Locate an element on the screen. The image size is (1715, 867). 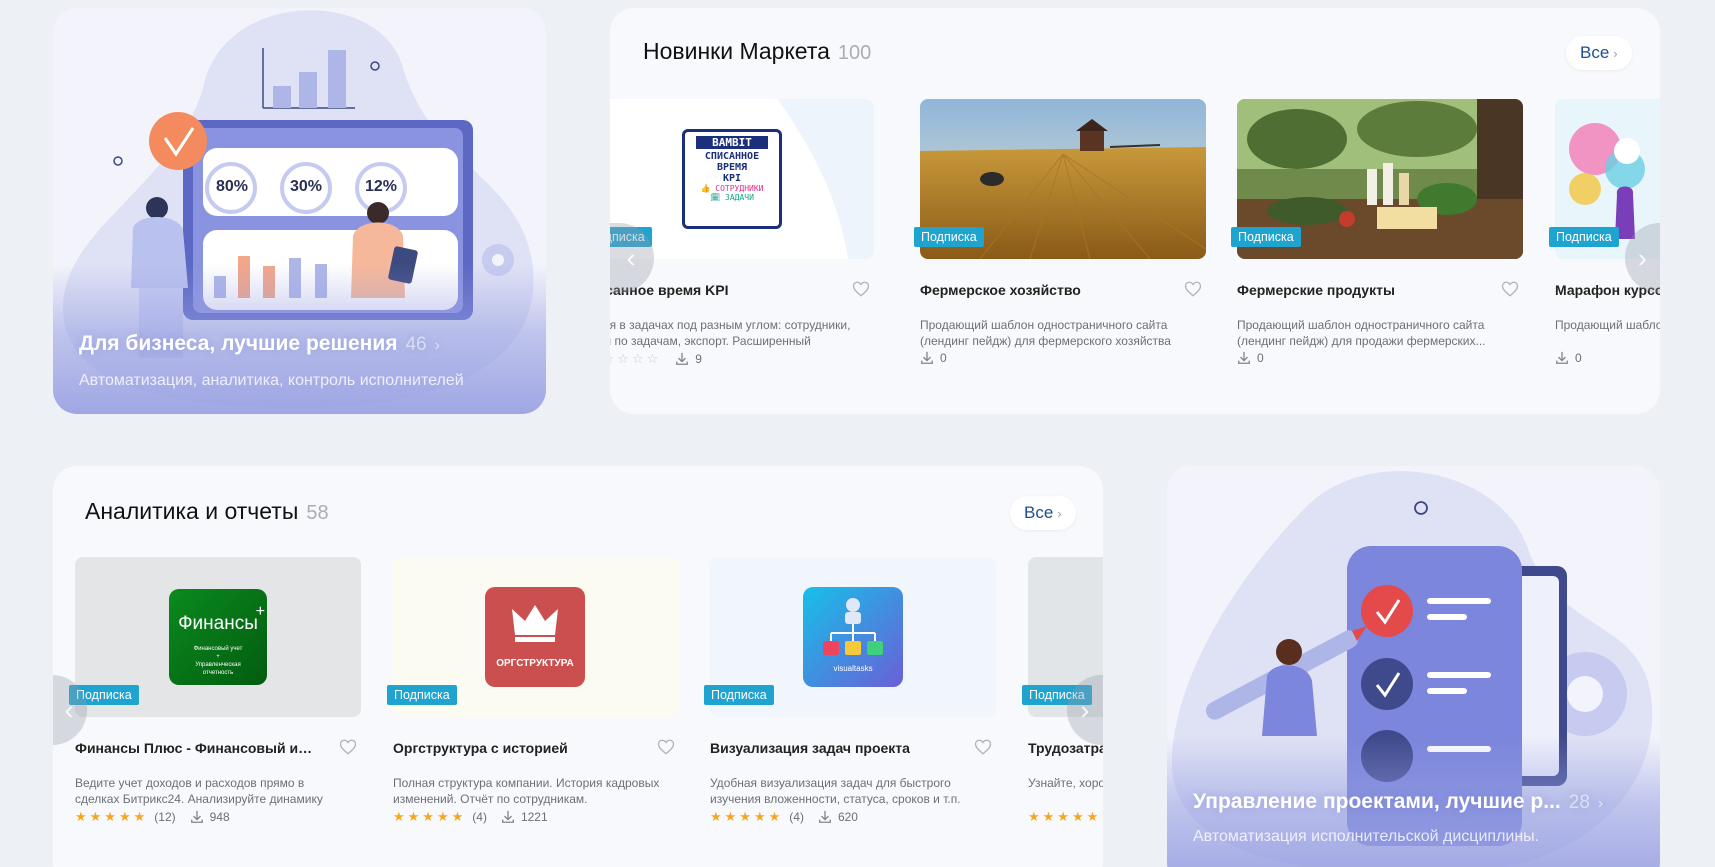
app-description: Узнайте, хоро is located at coordinates (1065, 783).